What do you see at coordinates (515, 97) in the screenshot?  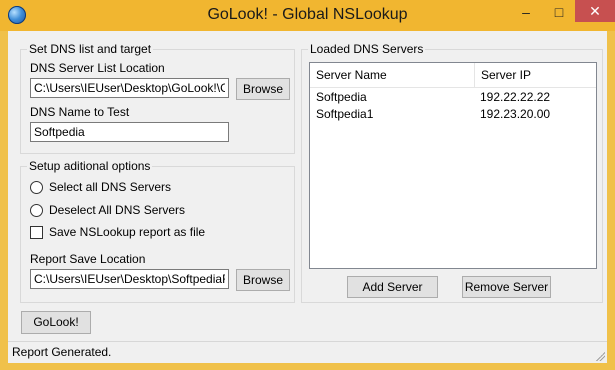 I see `server-ip-cell: 192.22.22.22` at bounding box center [515, 97].